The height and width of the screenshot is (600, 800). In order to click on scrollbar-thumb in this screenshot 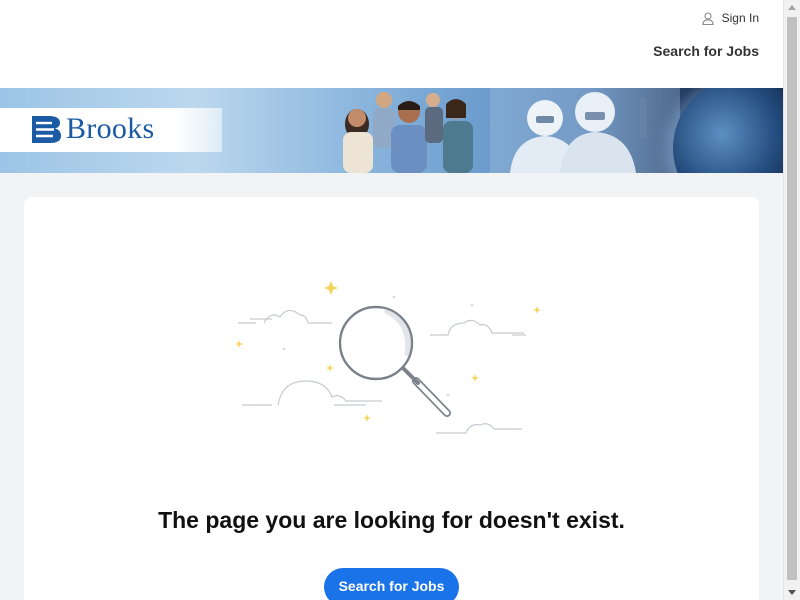, I will do `click(792, 298)`.